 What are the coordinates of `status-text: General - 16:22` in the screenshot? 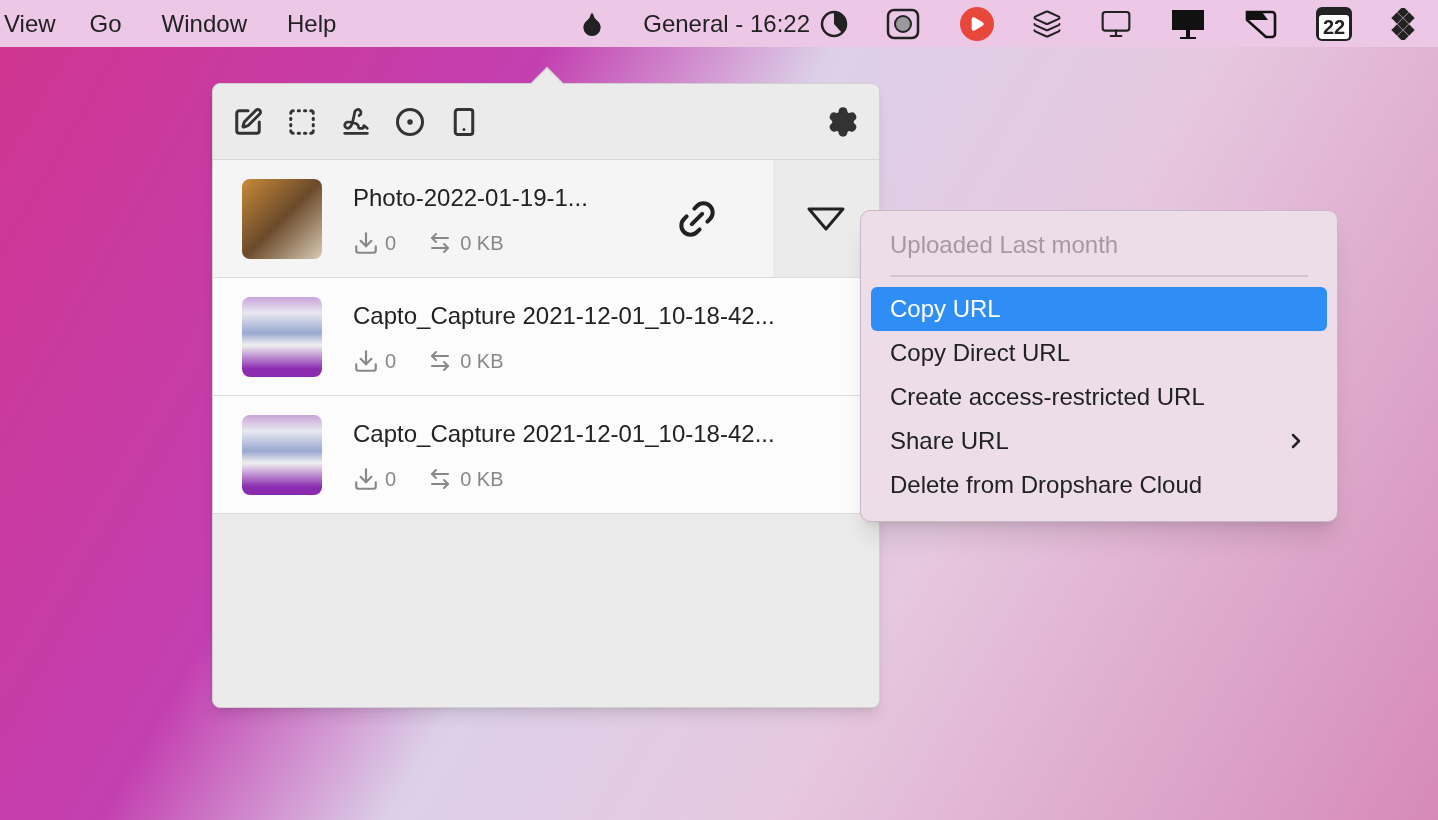 It's located at (726, 23).